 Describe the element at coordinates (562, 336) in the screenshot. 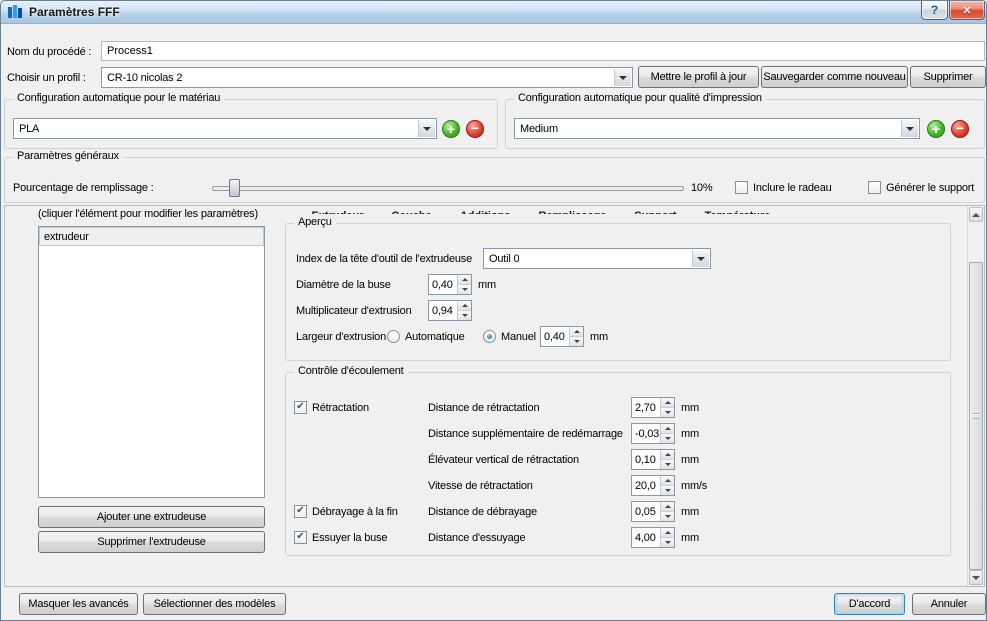

I see `extrusion-width-spinbox: 0,40` at that location.